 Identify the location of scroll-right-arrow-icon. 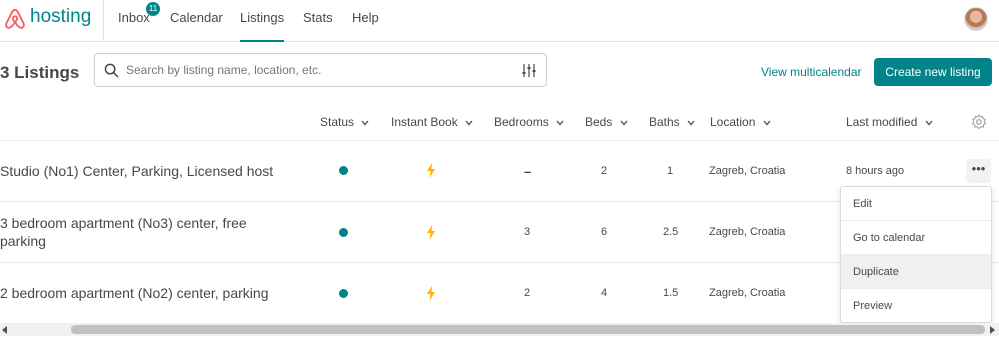
(992, 330).